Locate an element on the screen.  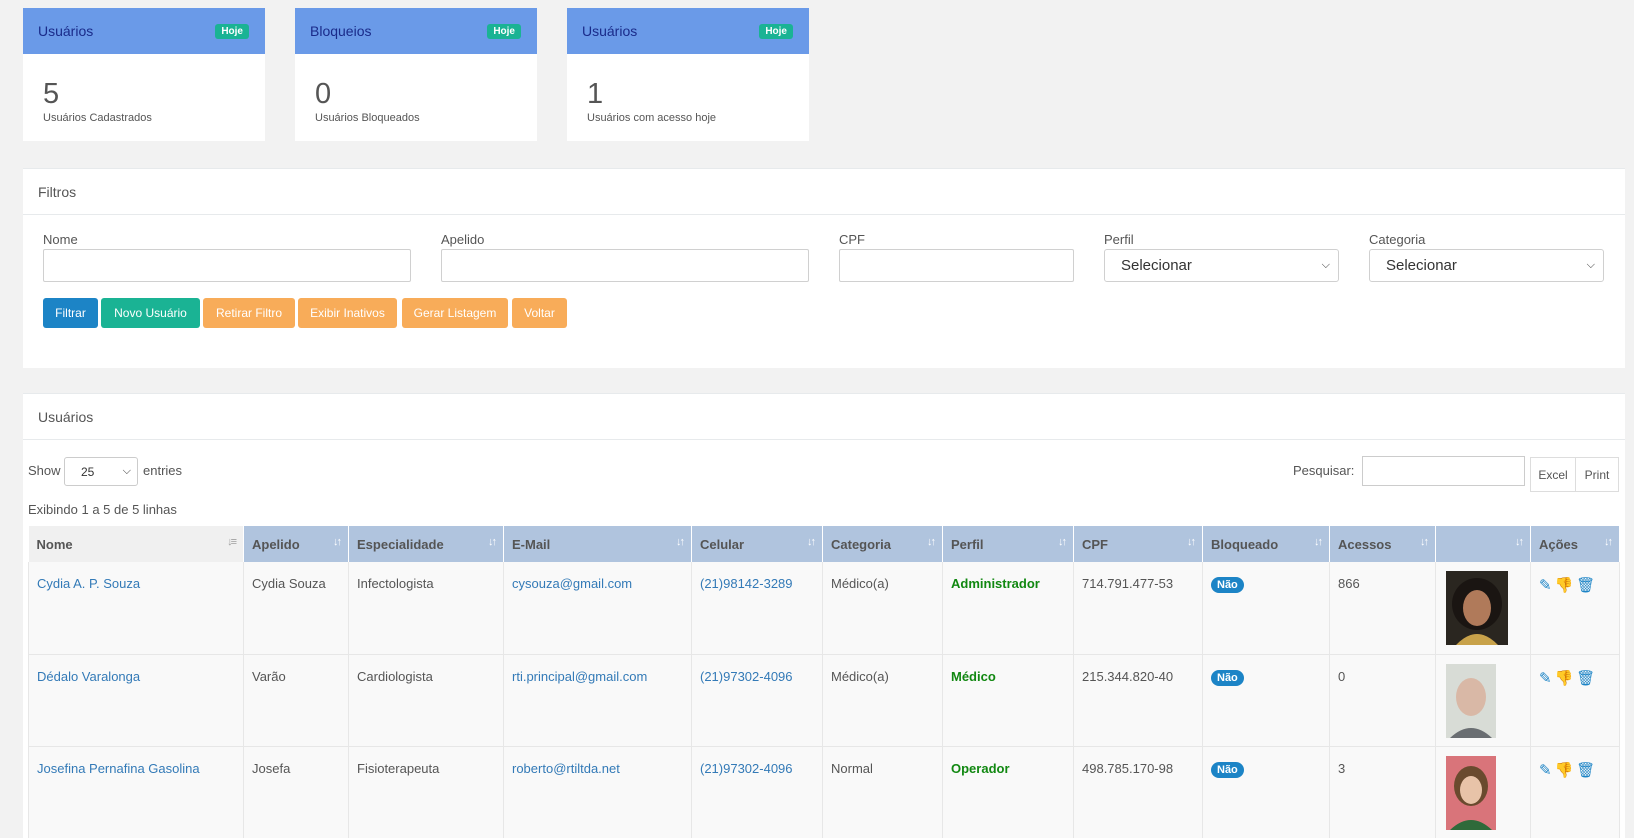
cell-cpf: 498.785.170-98 is located at coordinates (1138, 792).